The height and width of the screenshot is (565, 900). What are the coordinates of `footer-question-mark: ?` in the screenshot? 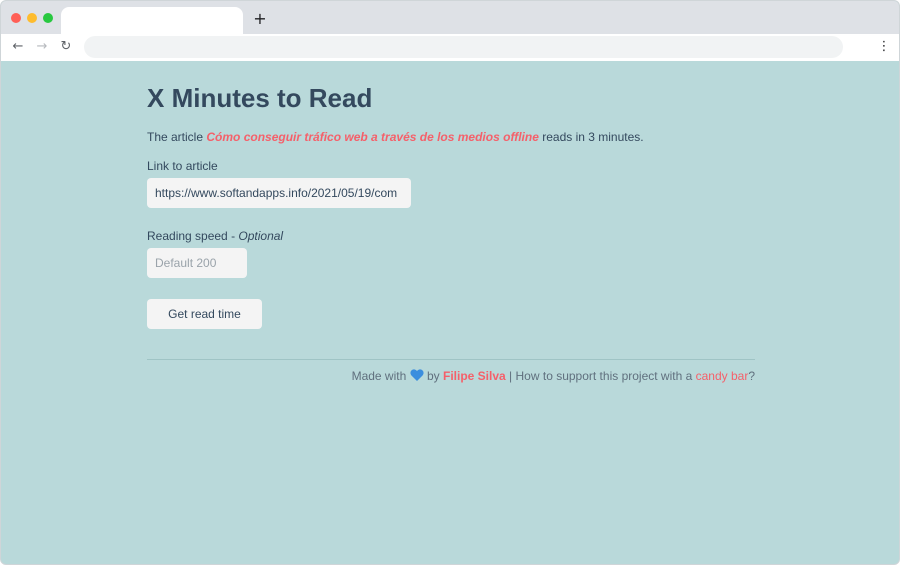 It's located at (751, 376).